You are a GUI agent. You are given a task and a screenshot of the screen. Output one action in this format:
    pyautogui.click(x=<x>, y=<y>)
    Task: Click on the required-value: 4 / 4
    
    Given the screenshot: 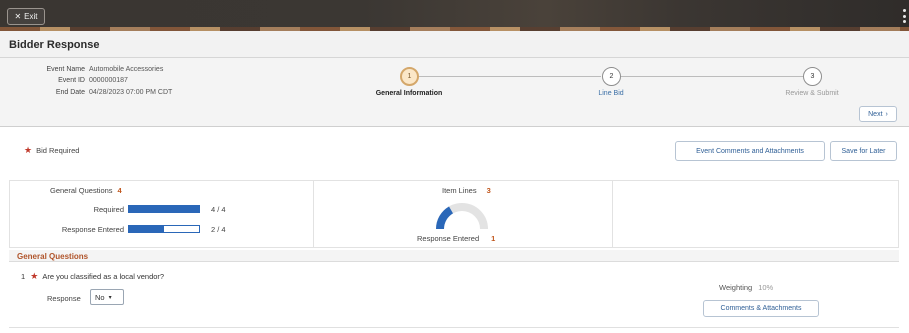 What is the action you would take?
    pyautogui.click(x=218, y=209)
    